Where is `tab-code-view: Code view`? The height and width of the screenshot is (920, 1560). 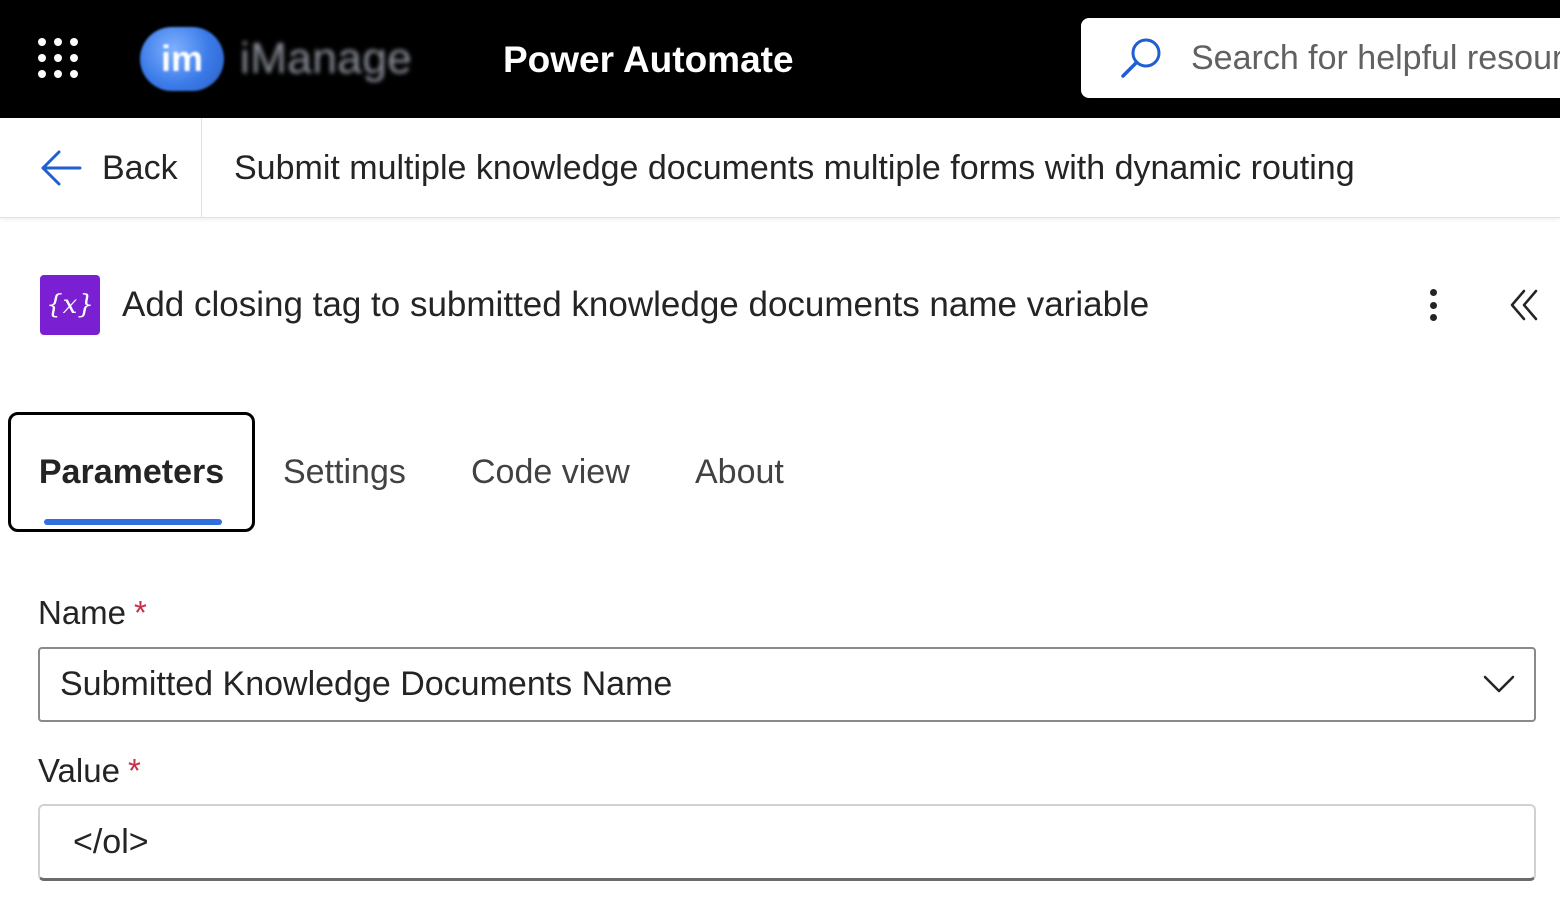 tab-code-view: Code view is located at coordinates (550, 472).